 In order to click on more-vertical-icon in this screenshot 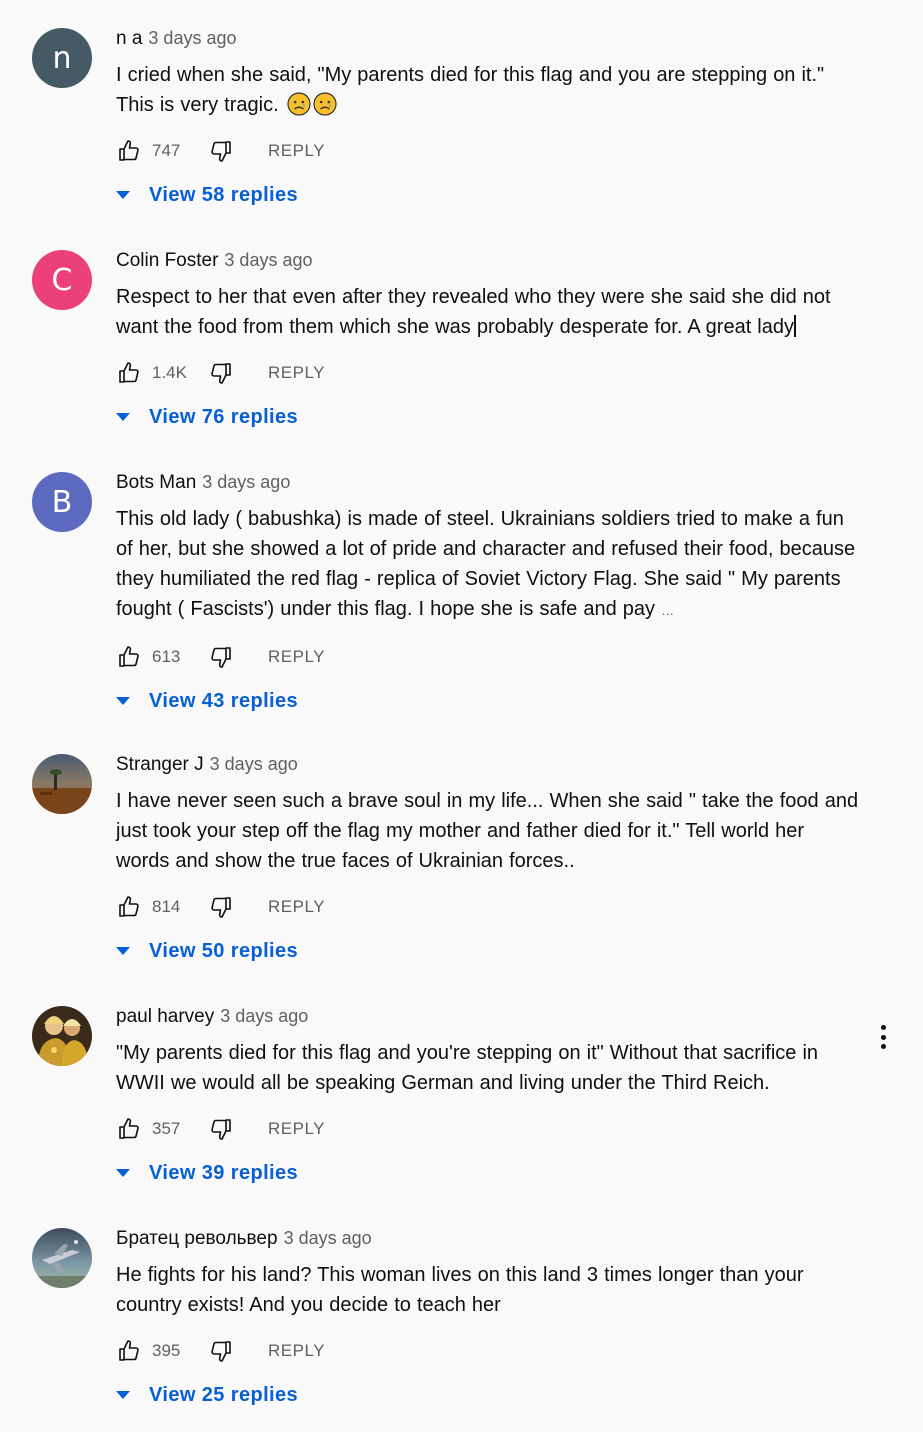, I will do `click(883, 1037)`.